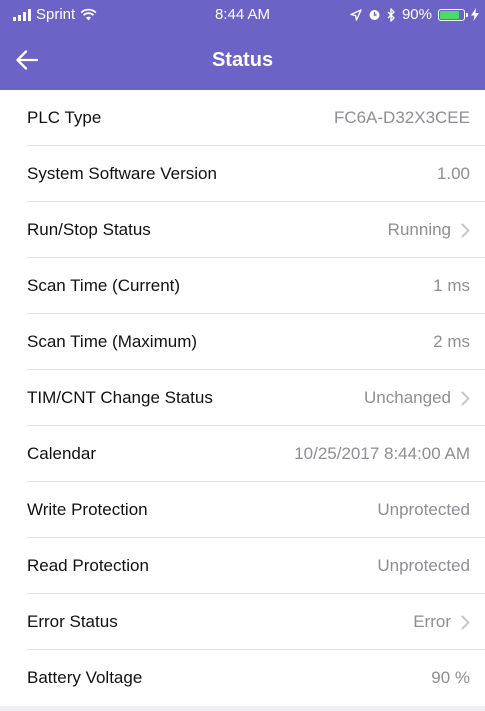 The width and height of the screenshot is (485, 711). What do you see at coordinates (85, 677) in the screenshot?
I see `row-label: Battery Voltage` at bounding box center [85, 677].